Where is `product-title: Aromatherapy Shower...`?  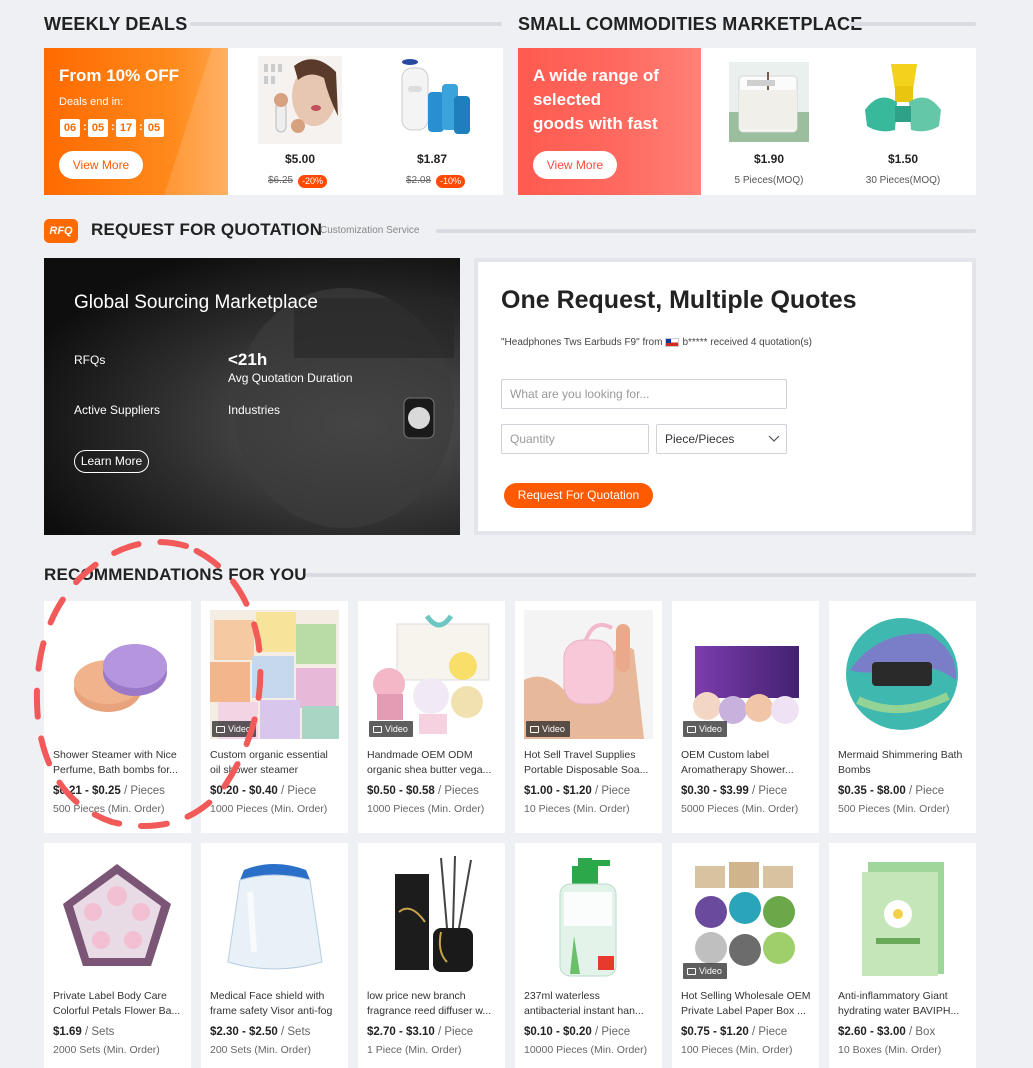
product-title: Aromatherapy Shower... is located at coordinates (737, 770).